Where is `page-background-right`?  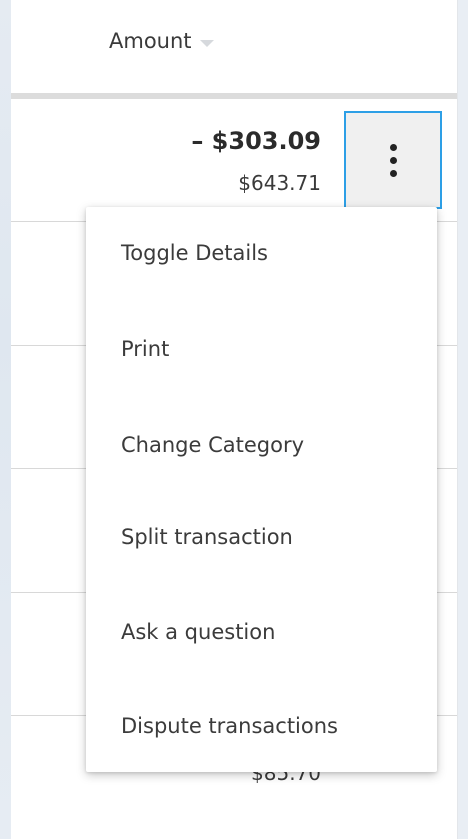 page-background-right is located at coordinates (463, 419).